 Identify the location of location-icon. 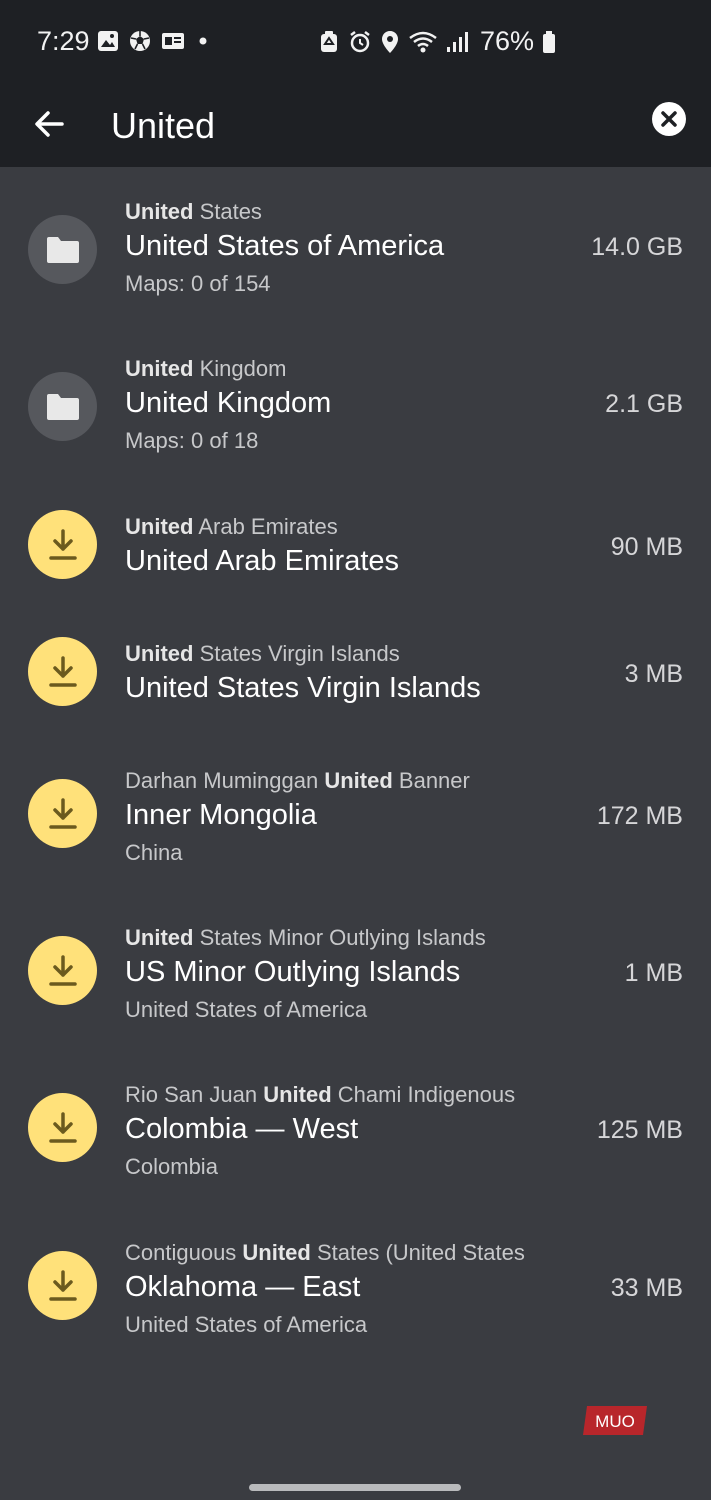
(390, 41).